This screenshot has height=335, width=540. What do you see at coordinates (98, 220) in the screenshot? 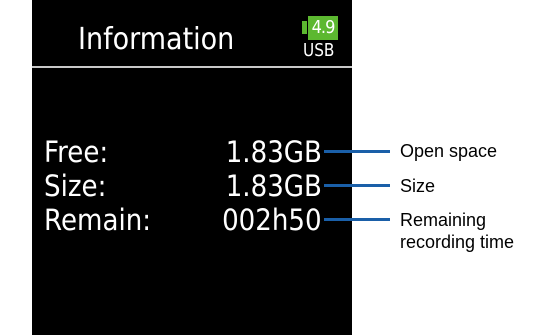
I see `remain-label: Remain:` at bounding box center [98, 220].